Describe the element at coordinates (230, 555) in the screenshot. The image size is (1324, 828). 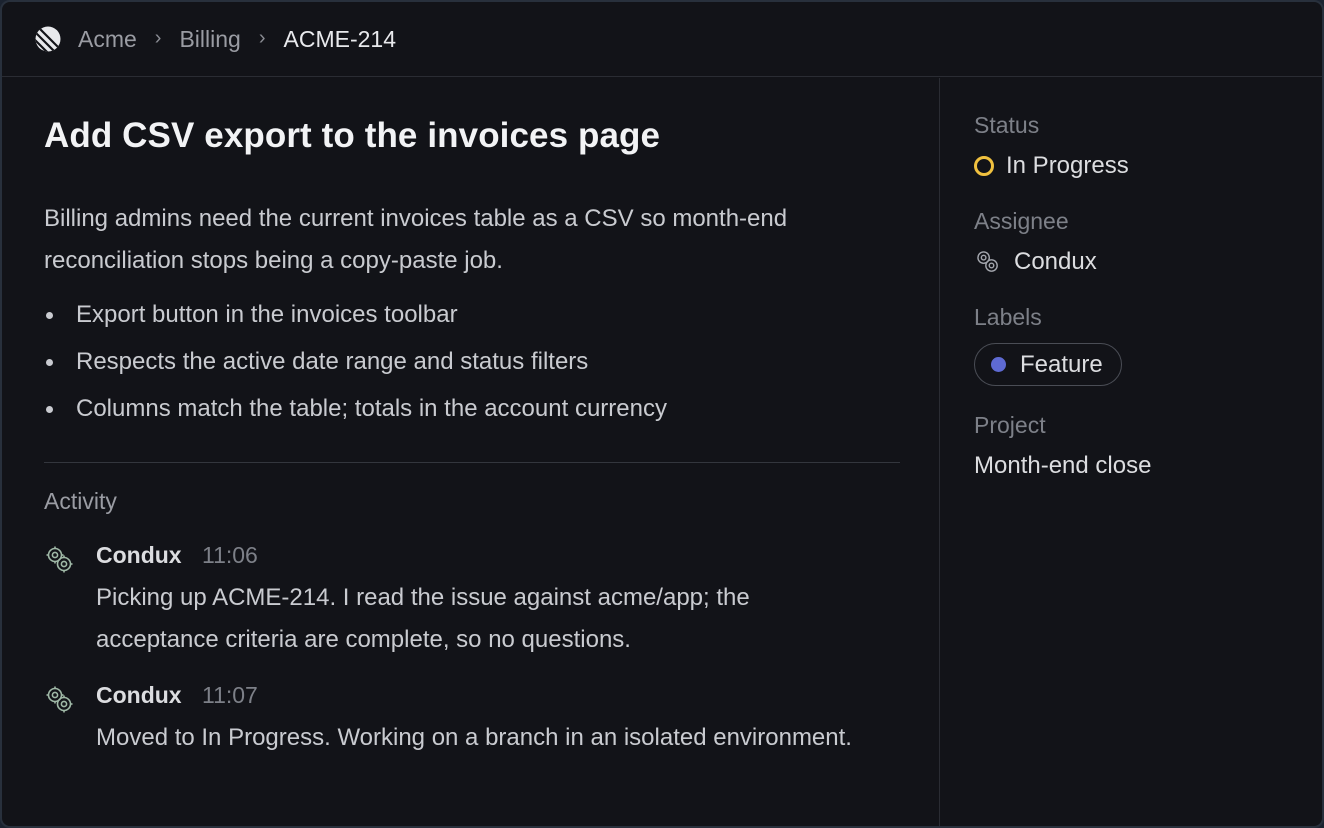
I see `activity-timestamp: 11:06` at that location.